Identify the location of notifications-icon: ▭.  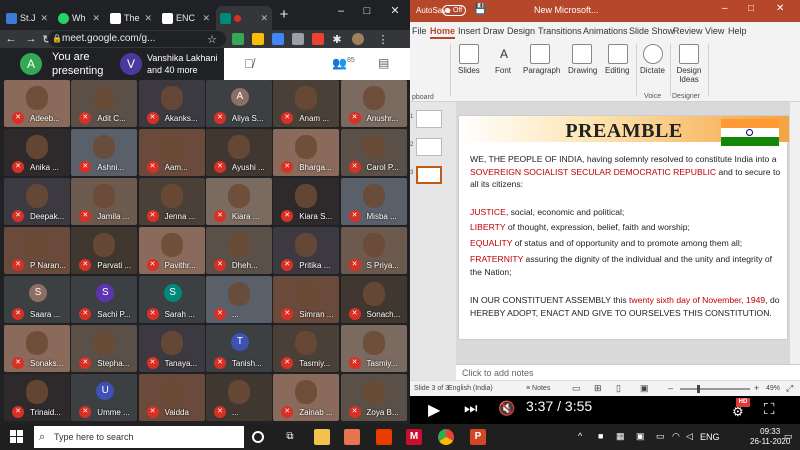
(788, 436).